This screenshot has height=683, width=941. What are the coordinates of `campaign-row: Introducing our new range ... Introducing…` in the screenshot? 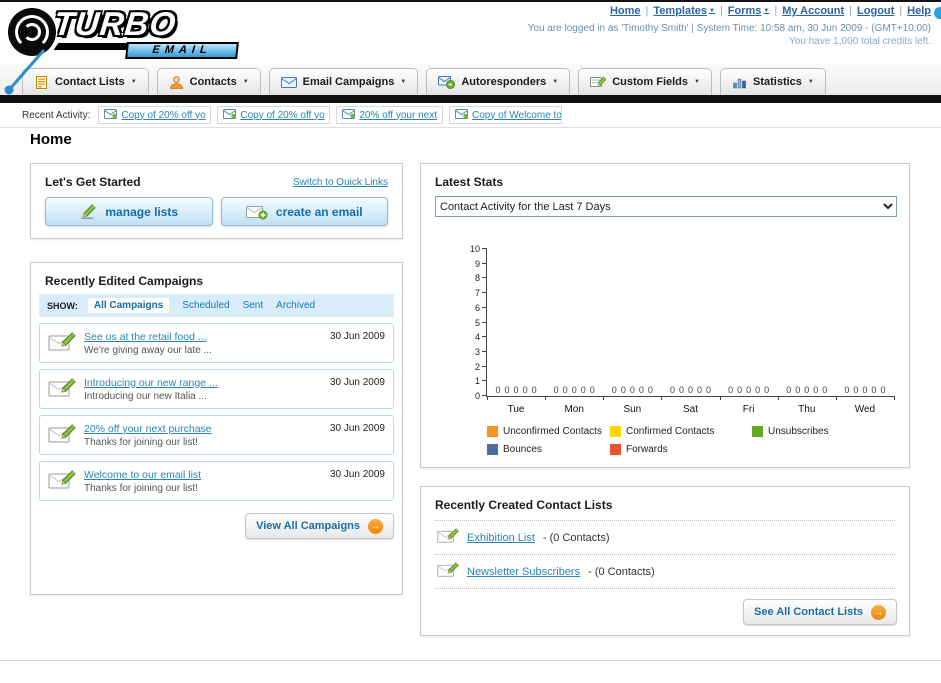 It's located at (216, 389).